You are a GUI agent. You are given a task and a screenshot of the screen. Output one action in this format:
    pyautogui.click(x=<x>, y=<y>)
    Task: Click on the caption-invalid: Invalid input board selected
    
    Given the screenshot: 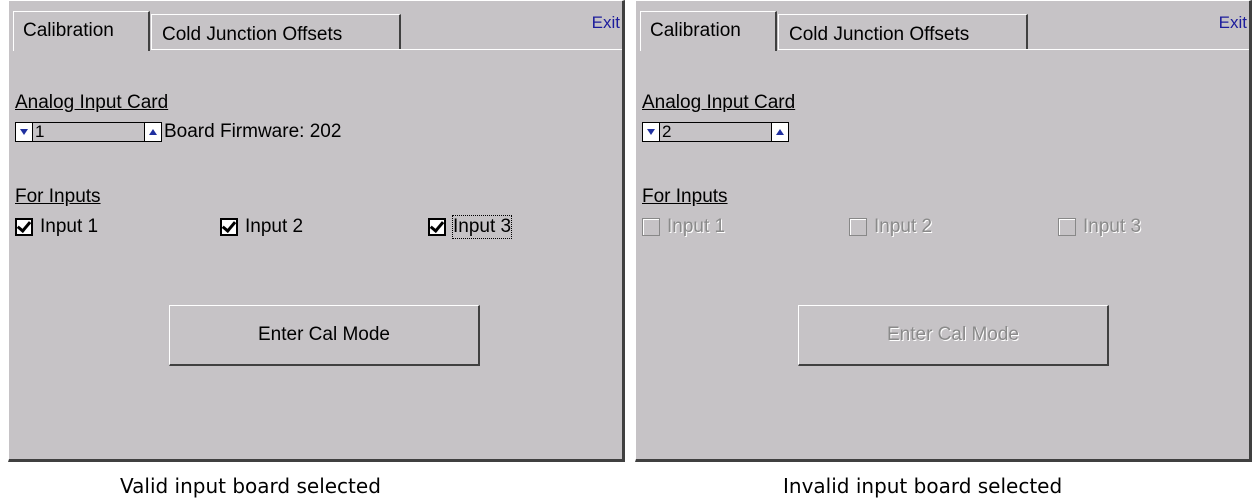 What is the action you would take?
    pyautogui.click(x=923, y=486)
    